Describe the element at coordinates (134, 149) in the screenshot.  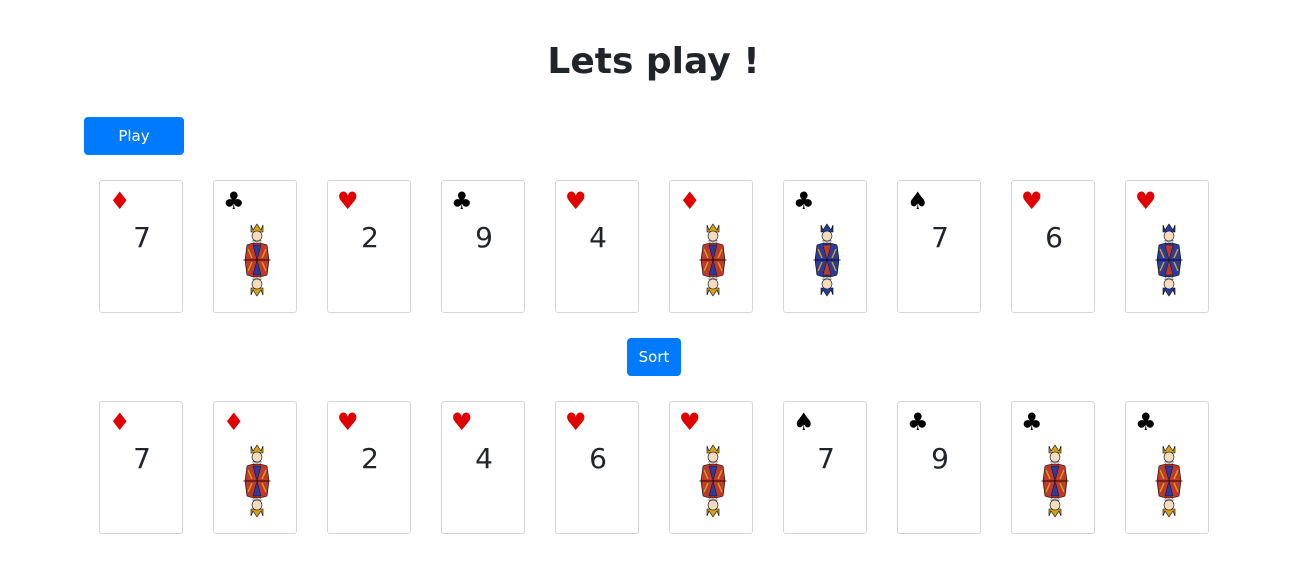
I see `play-again-button: Play Again` at that location.